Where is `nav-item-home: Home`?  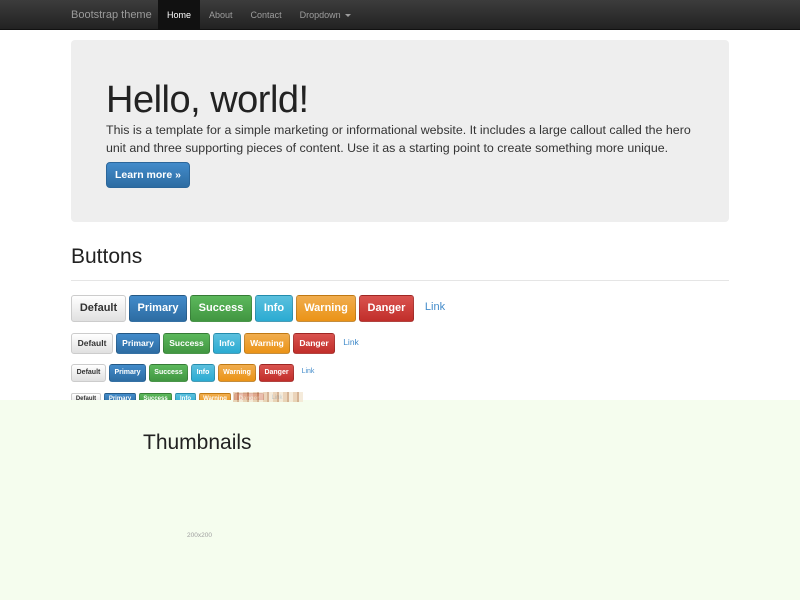
nav-item-home: Home is located at coordinates (179, 15).